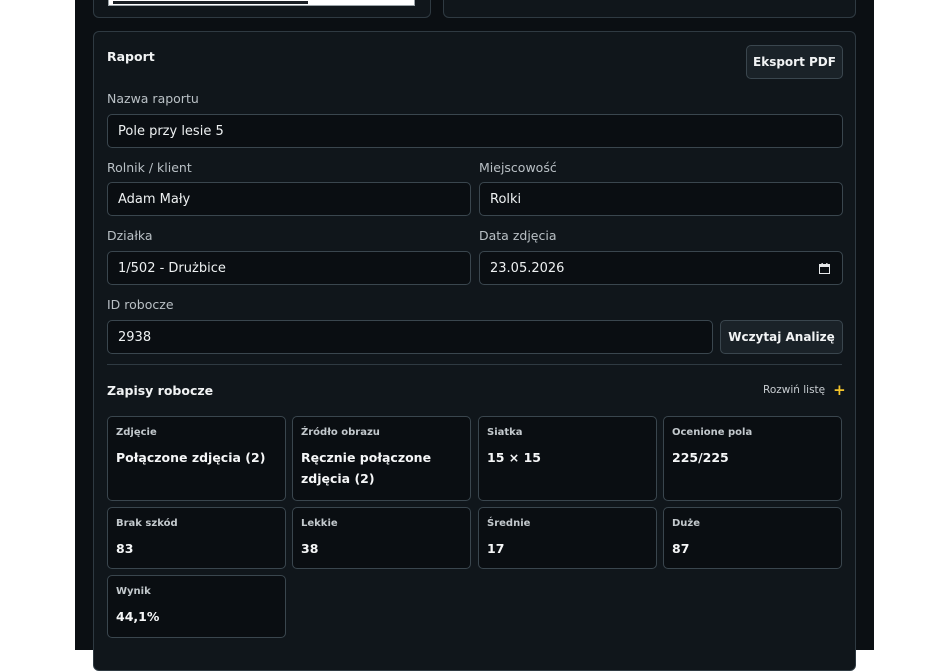 Image resolution: width=950 pixels, height=671 pixels. Describe the element at coordinates (149, 167) in the screenshot. I see `farmer-label: Rolnik / klient` at that location.